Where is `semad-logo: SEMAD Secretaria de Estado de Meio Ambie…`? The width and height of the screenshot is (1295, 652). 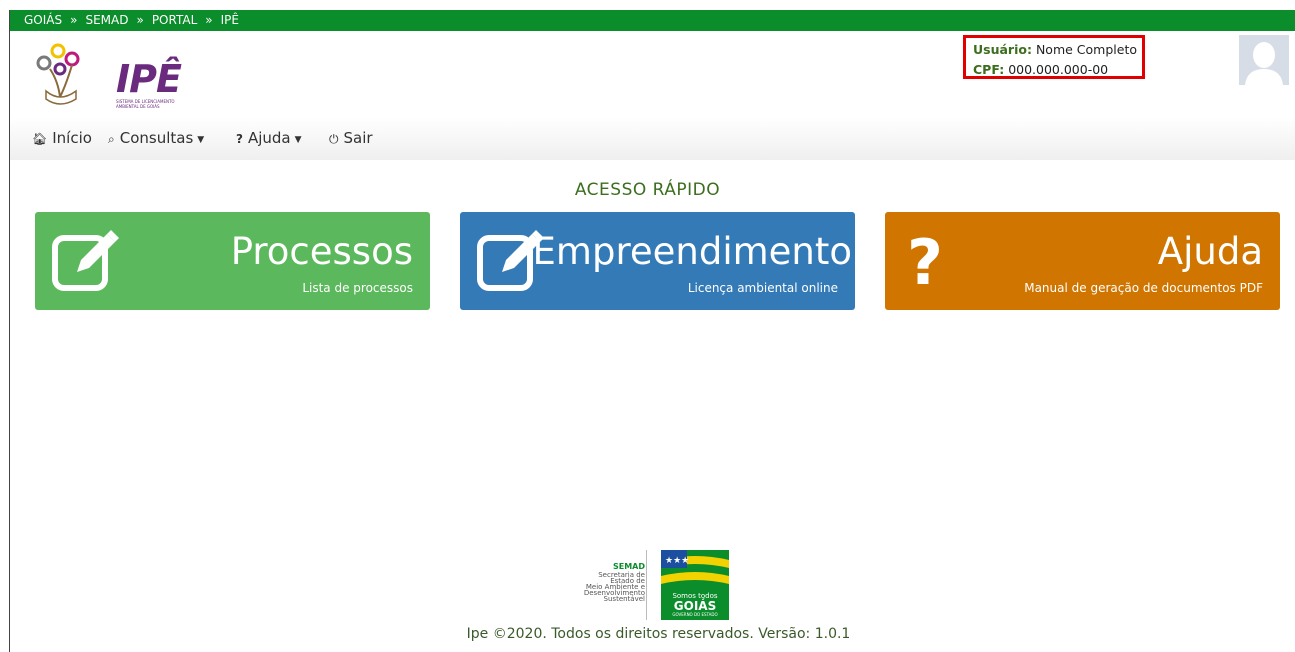 semad-logo: SEMAD Secretaria de Estado de Meio Ambie… is located at coordinates (602, 582).